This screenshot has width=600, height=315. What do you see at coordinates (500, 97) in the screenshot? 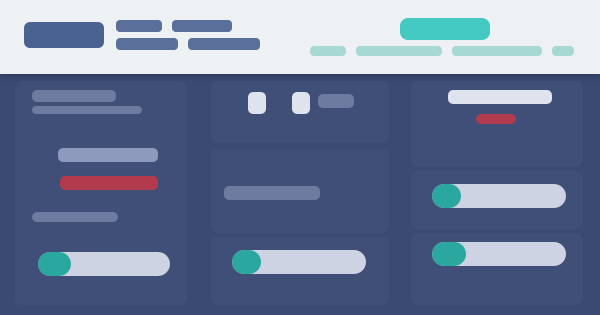
I see `right-top-title` at bounding box center [500, 97].